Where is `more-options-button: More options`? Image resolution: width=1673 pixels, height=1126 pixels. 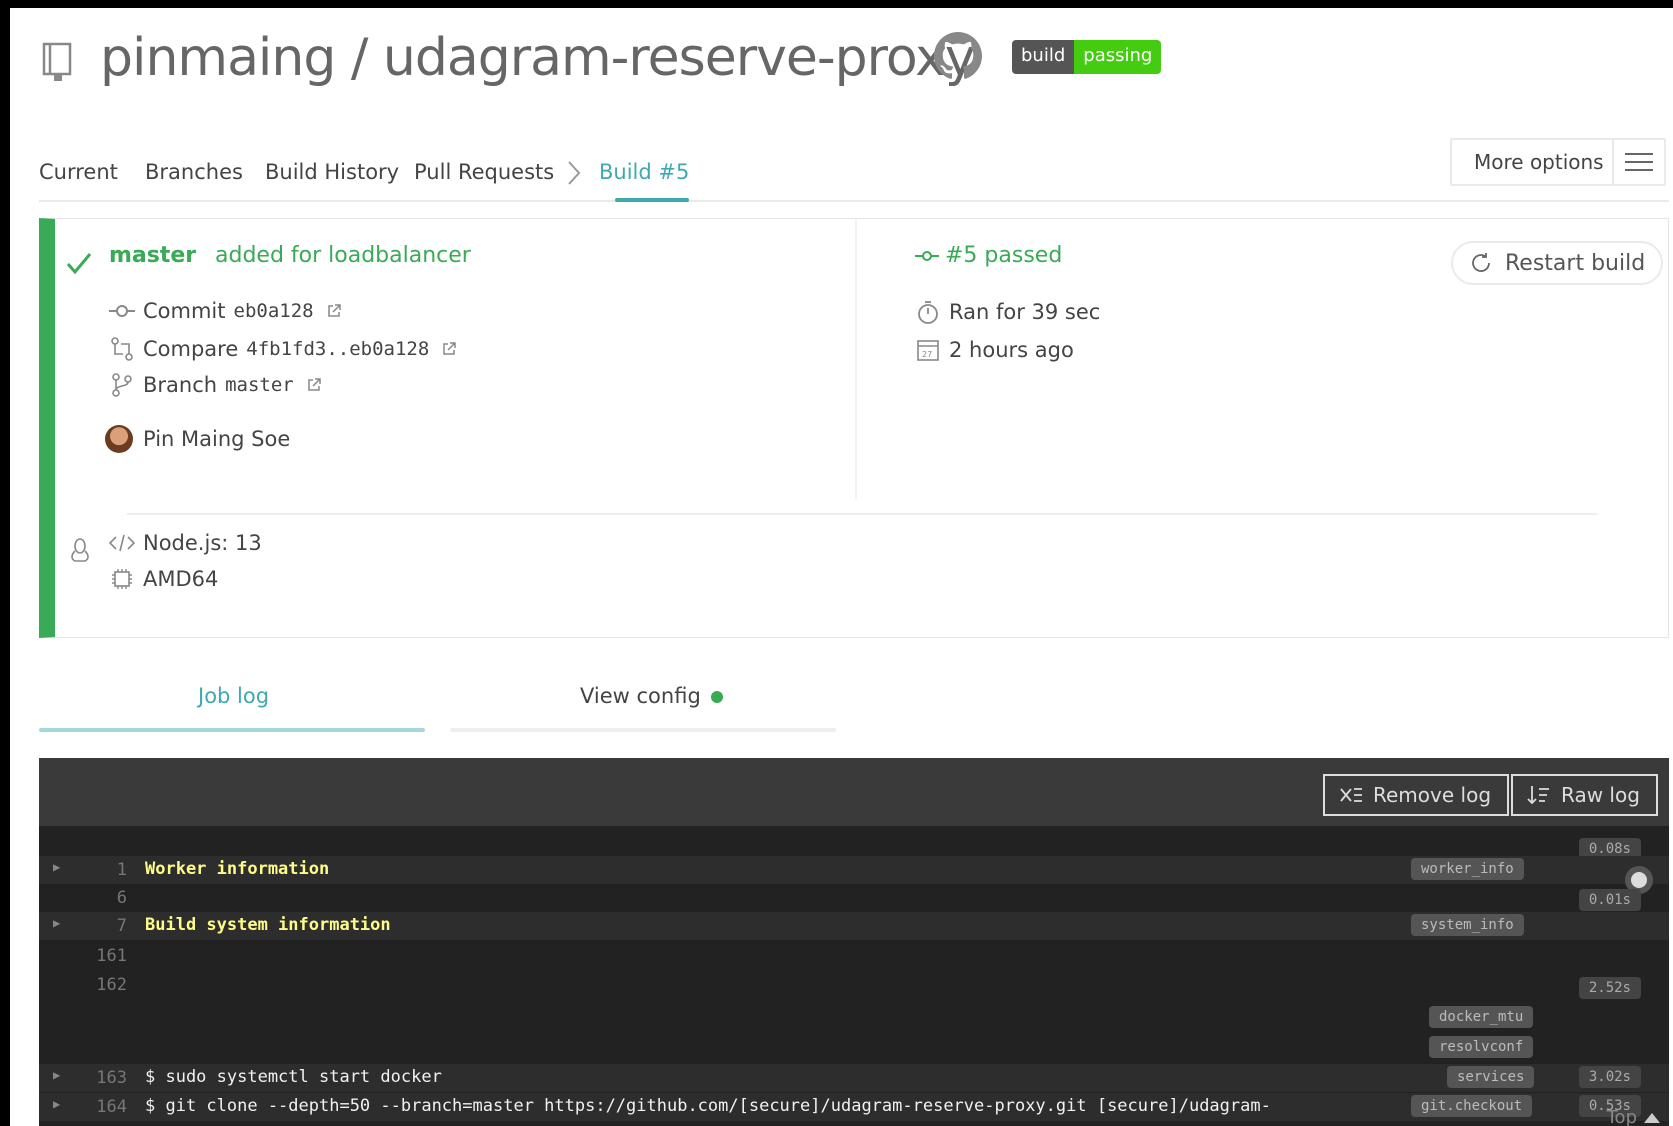
more-options-button: More options is located at coordinates (1558, 162).